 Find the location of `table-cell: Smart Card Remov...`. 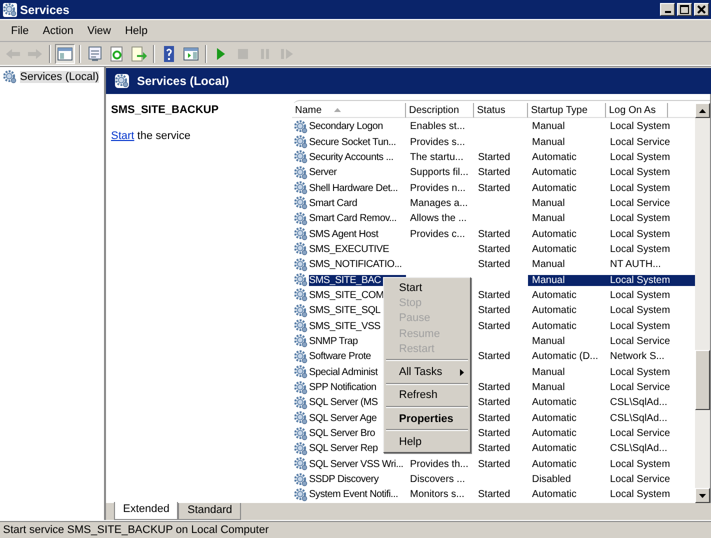

table-cell: Smart Card Remov... is located at coordinates (349, 219).